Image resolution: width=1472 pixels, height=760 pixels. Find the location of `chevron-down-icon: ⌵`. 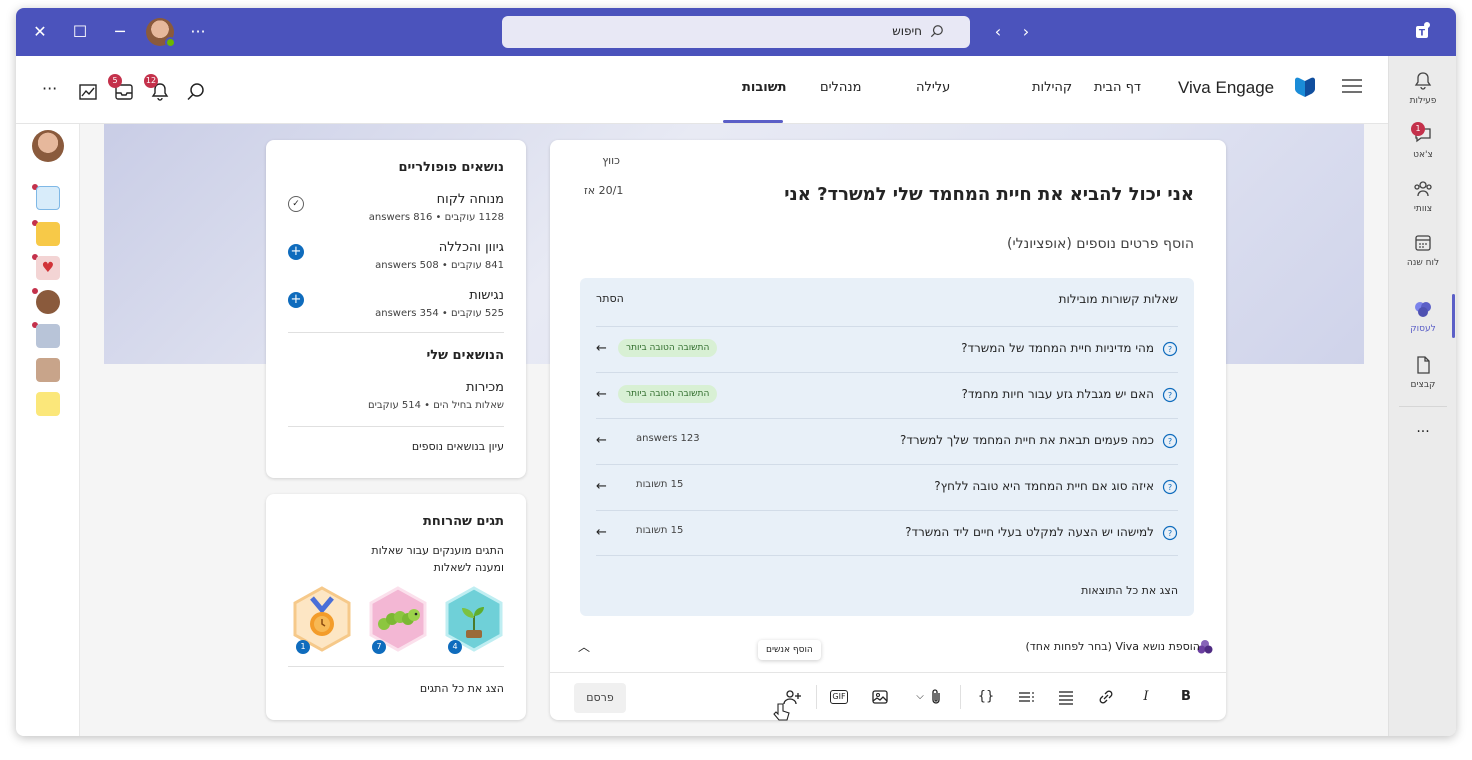

chevron-down-icon: ⌵ is located at coordinates (920, 697).